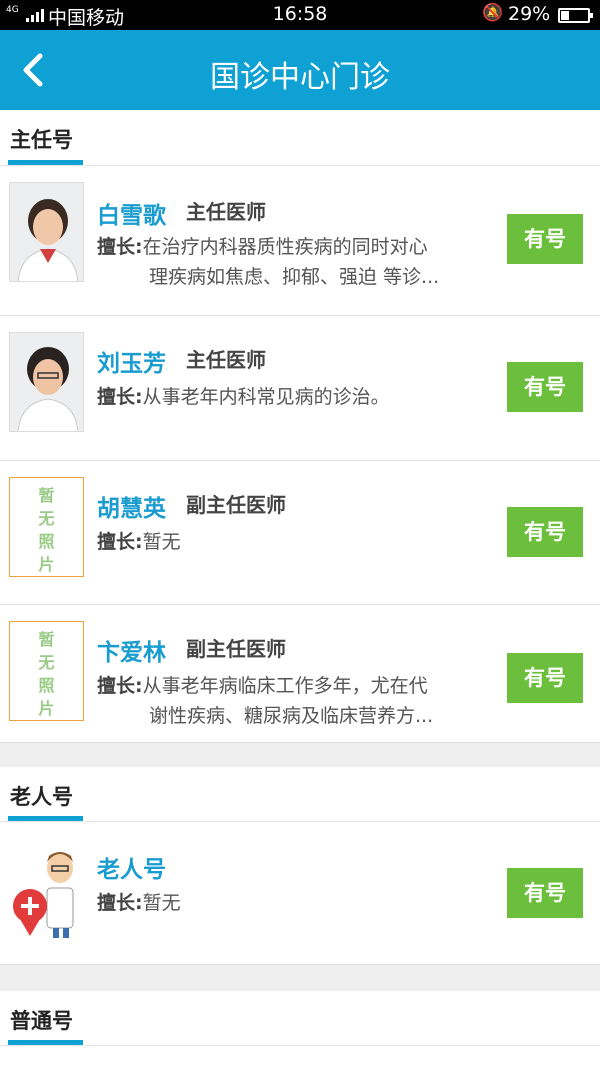 This screenshot has width=600, height=1067. I want to click on doctor-card: 暂无照片 胡慧英 副主任医师 擅长:暂无 有号, so click(300, 533).